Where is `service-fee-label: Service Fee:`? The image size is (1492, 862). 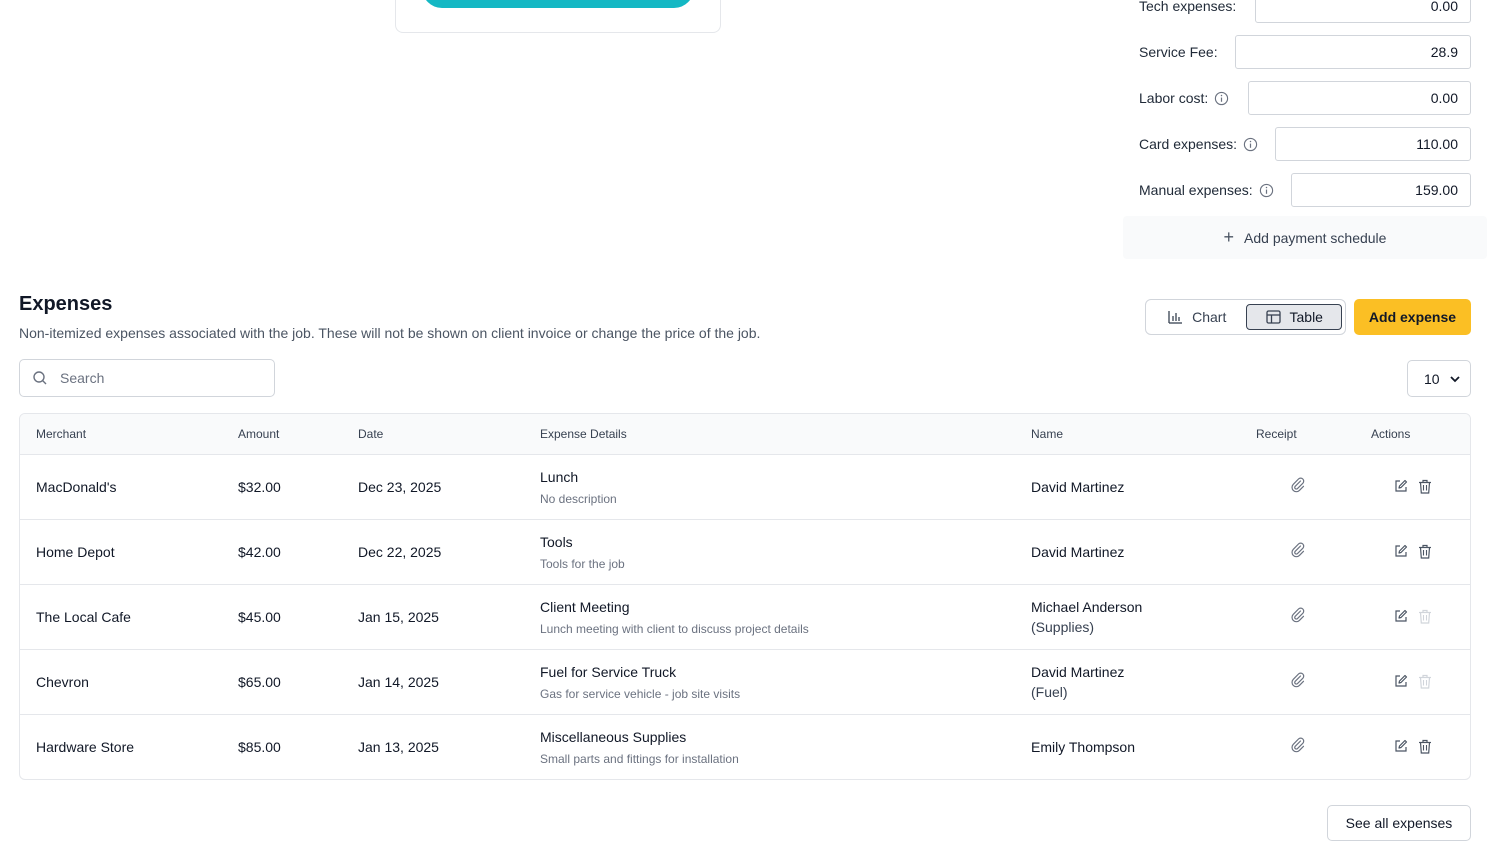 service-fee-label: Service Fee: is located at coordinates (1178, 52).